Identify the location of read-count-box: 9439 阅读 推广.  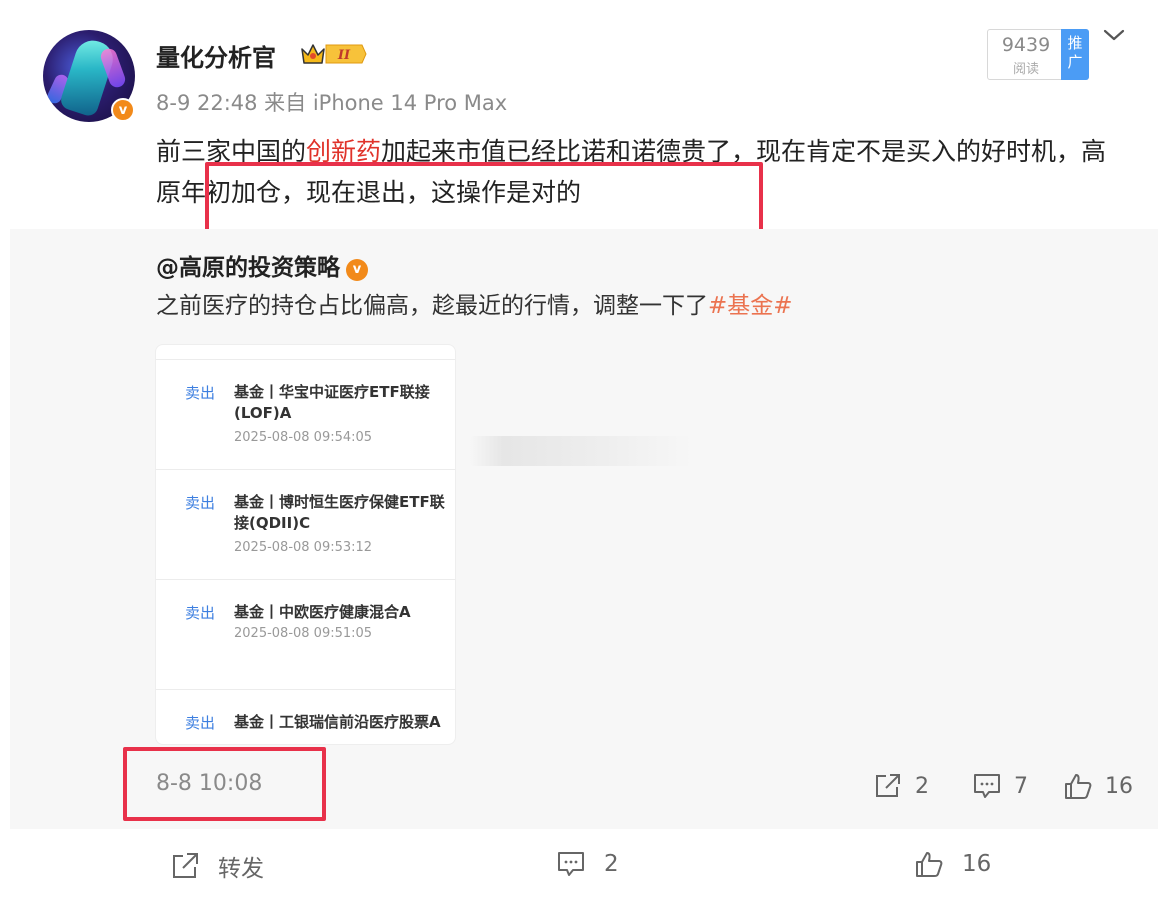
(1038, 54).